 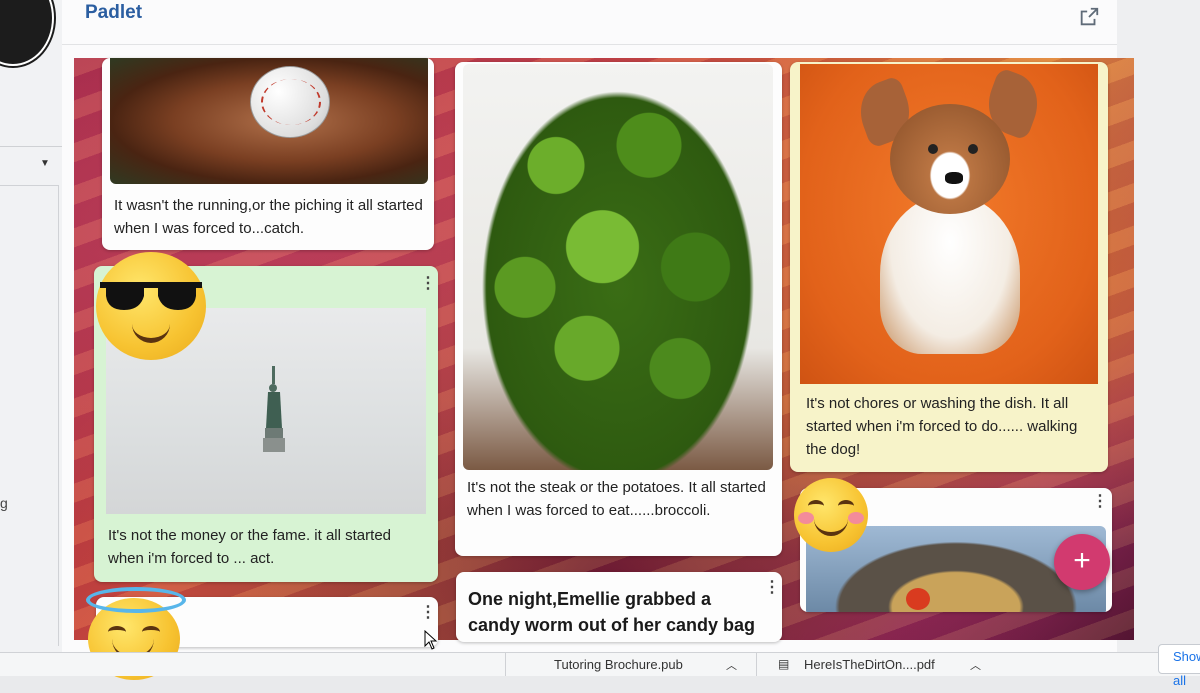 I want to click on mouse-cursor-icon, so click(x=431, y=640).